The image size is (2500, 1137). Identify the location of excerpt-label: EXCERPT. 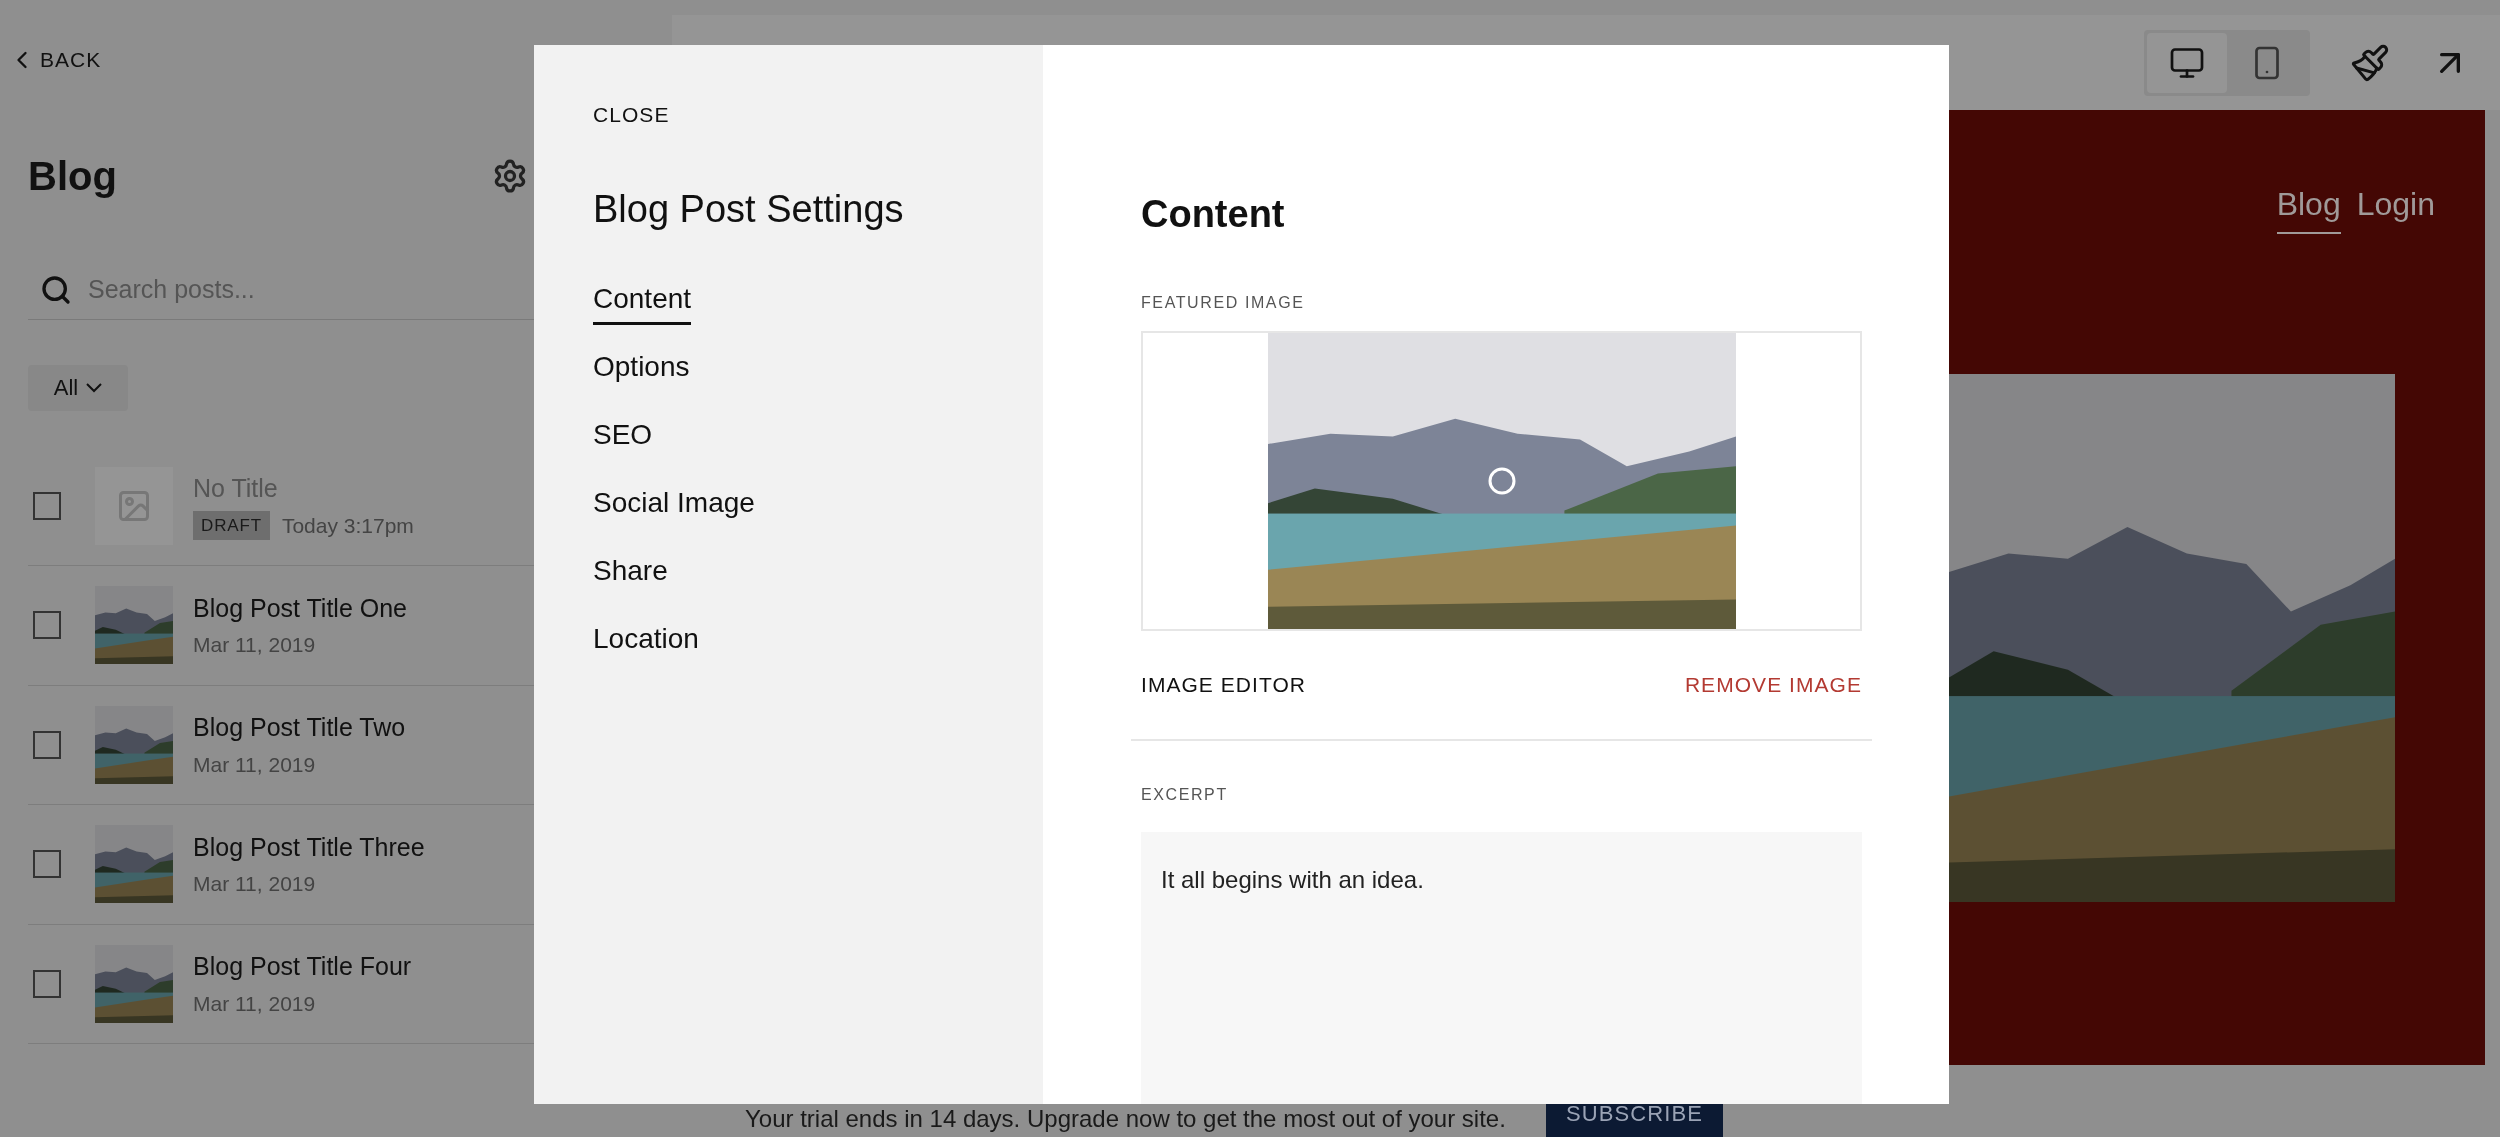
(1185, 794).